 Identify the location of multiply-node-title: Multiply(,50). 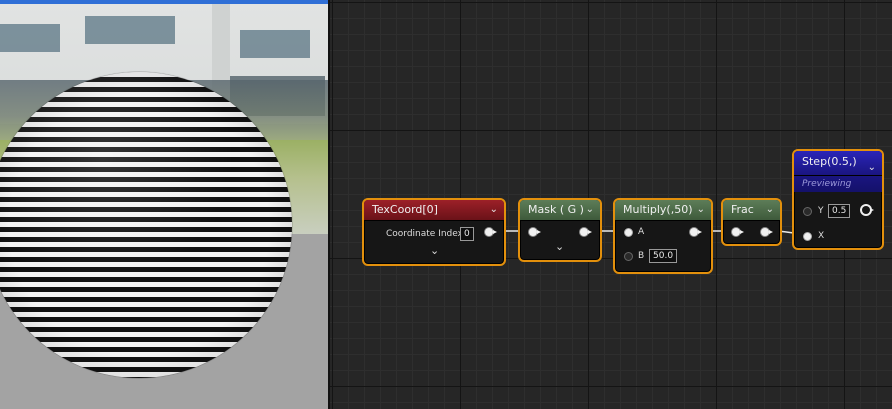
(658, 209).